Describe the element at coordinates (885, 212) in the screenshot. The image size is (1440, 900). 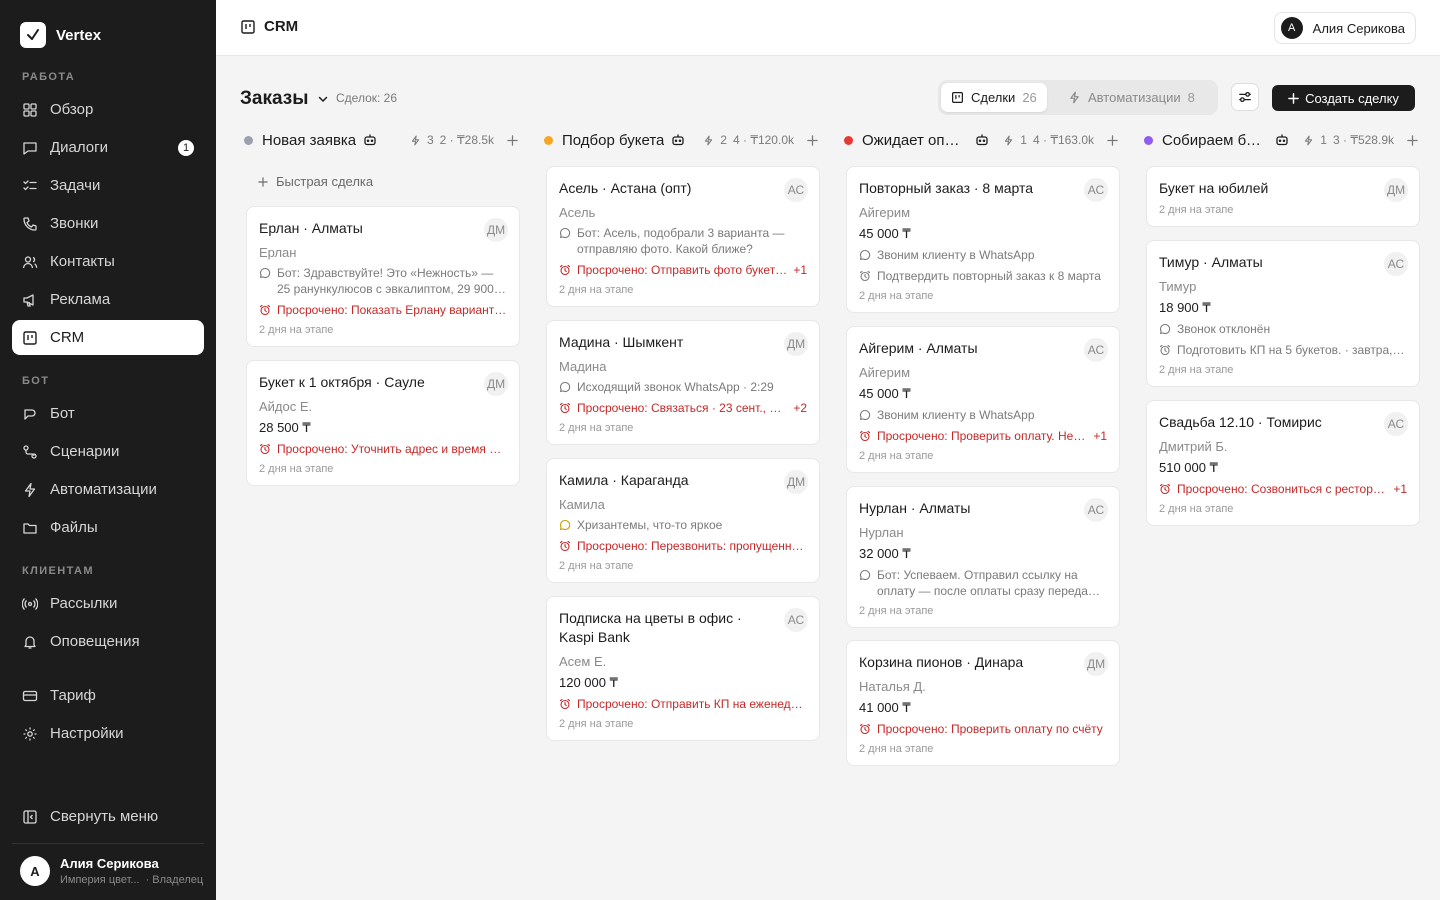
I see `deal-contact: Айгерим` at that location.